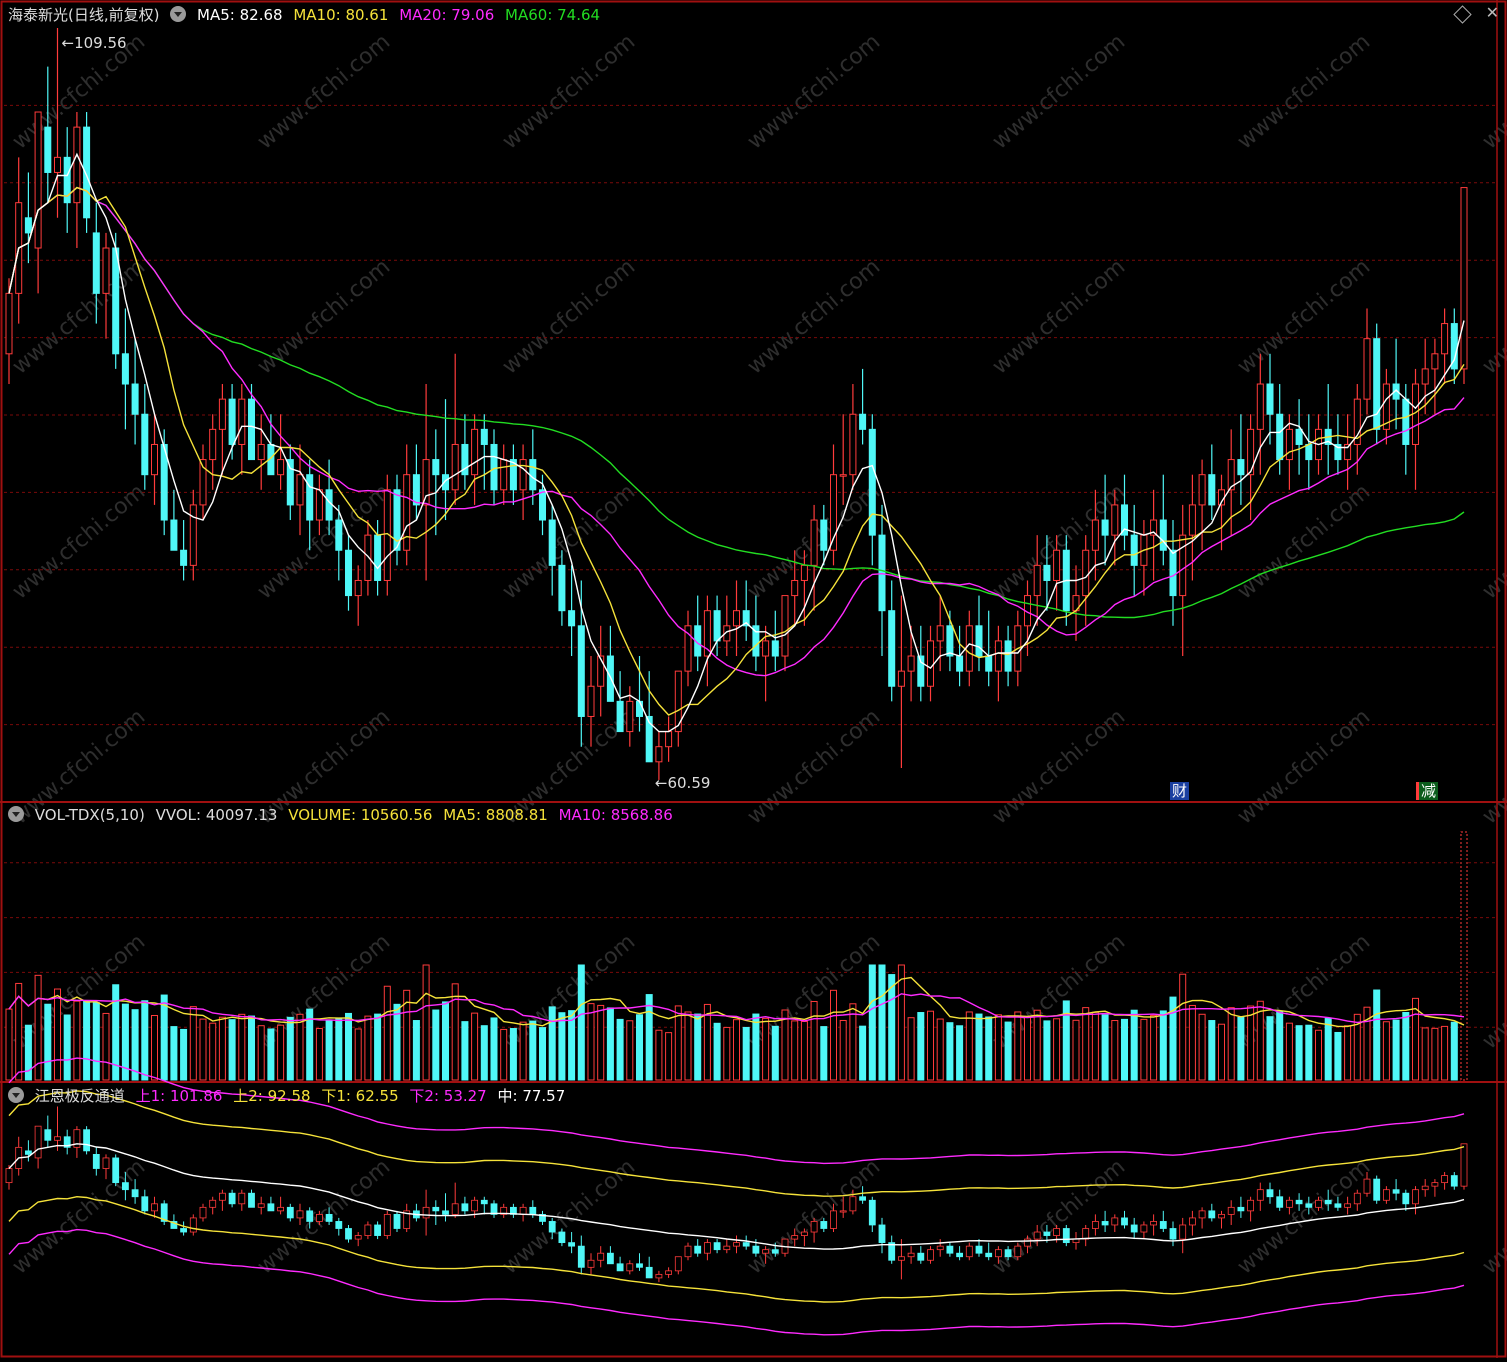 Image resolution: width=1507 pixels, height=1362 pixels. What do you see at coordinates (16, 814) in the screenshot?
I see `volume-dropdown-icon` at bounding box center [16, 814].